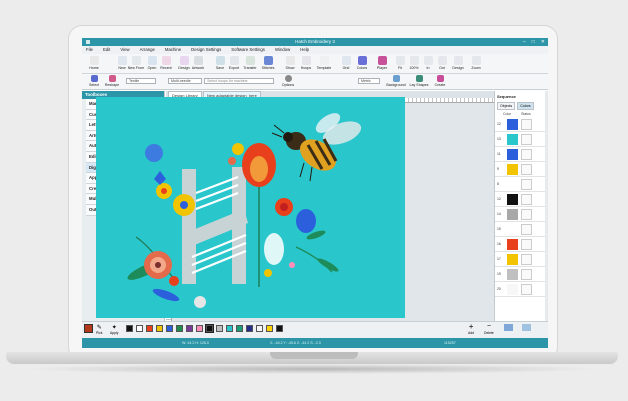 This screenshot has height=401, width=628. Describe the element at coordinates (324, 65) in the screenshot. I see `toolbar-template-button: Template` at that location.